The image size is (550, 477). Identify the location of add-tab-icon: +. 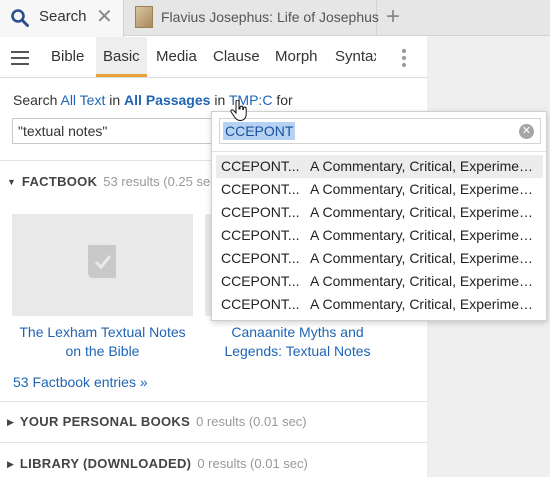
(393, 17).